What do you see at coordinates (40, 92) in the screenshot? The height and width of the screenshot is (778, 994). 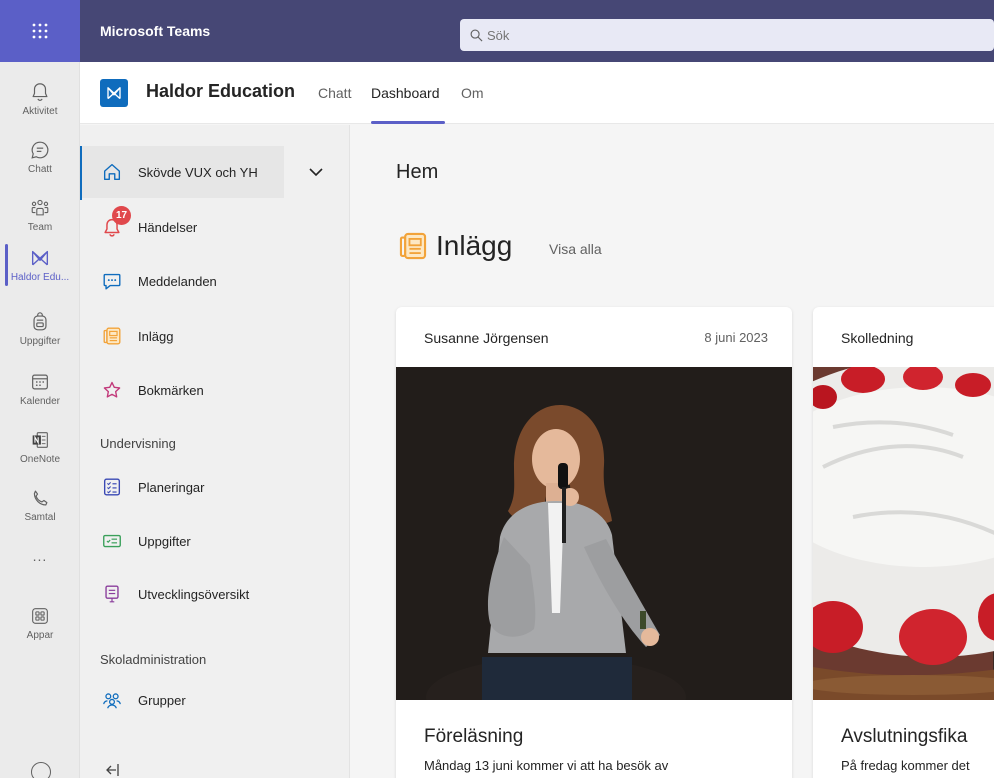 I see `bell-icon` at bounding box center [40, 92].